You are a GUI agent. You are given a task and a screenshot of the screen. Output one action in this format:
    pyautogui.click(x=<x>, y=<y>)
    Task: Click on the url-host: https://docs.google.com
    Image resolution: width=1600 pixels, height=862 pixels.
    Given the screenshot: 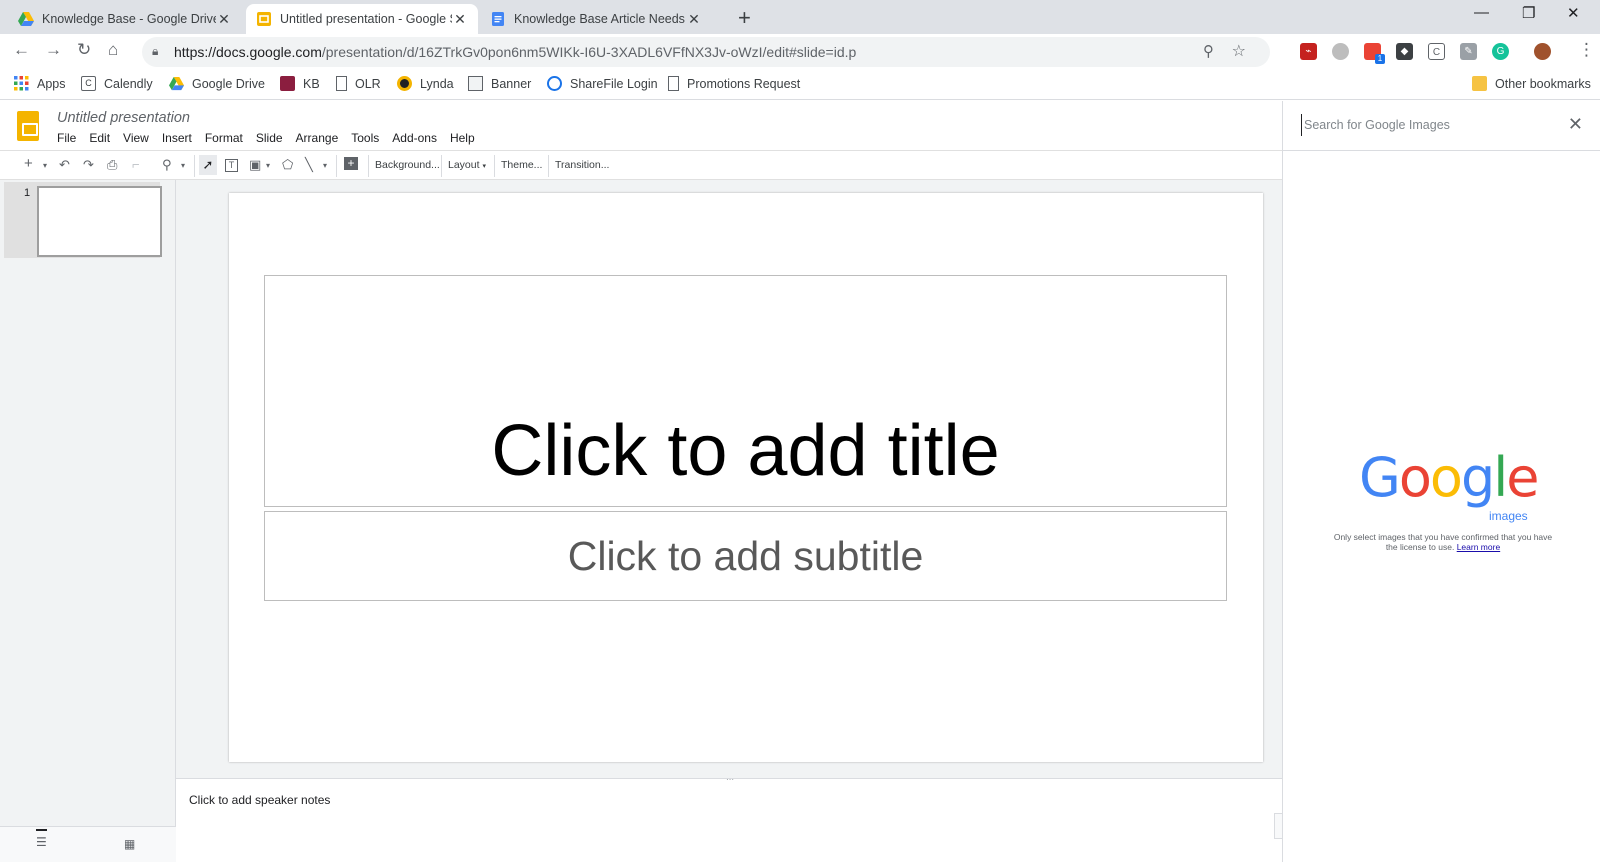 What is the action you would take?
    pyautogui.click(x=248, y=52)
    